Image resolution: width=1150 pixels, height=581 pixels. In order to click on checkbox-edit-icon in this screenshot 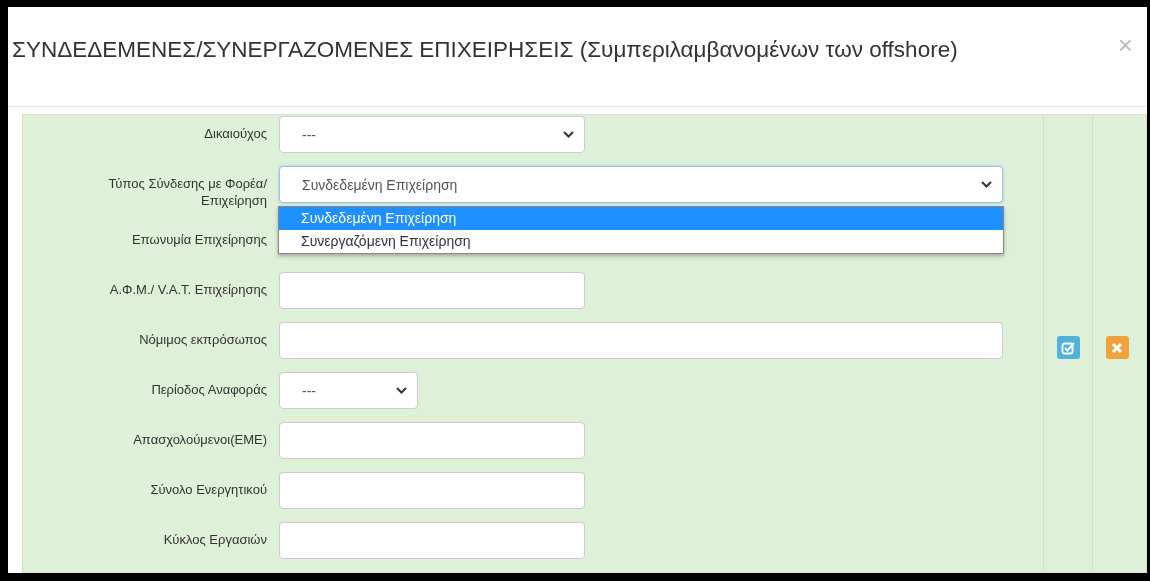, I will do `click(1068, 347)`.